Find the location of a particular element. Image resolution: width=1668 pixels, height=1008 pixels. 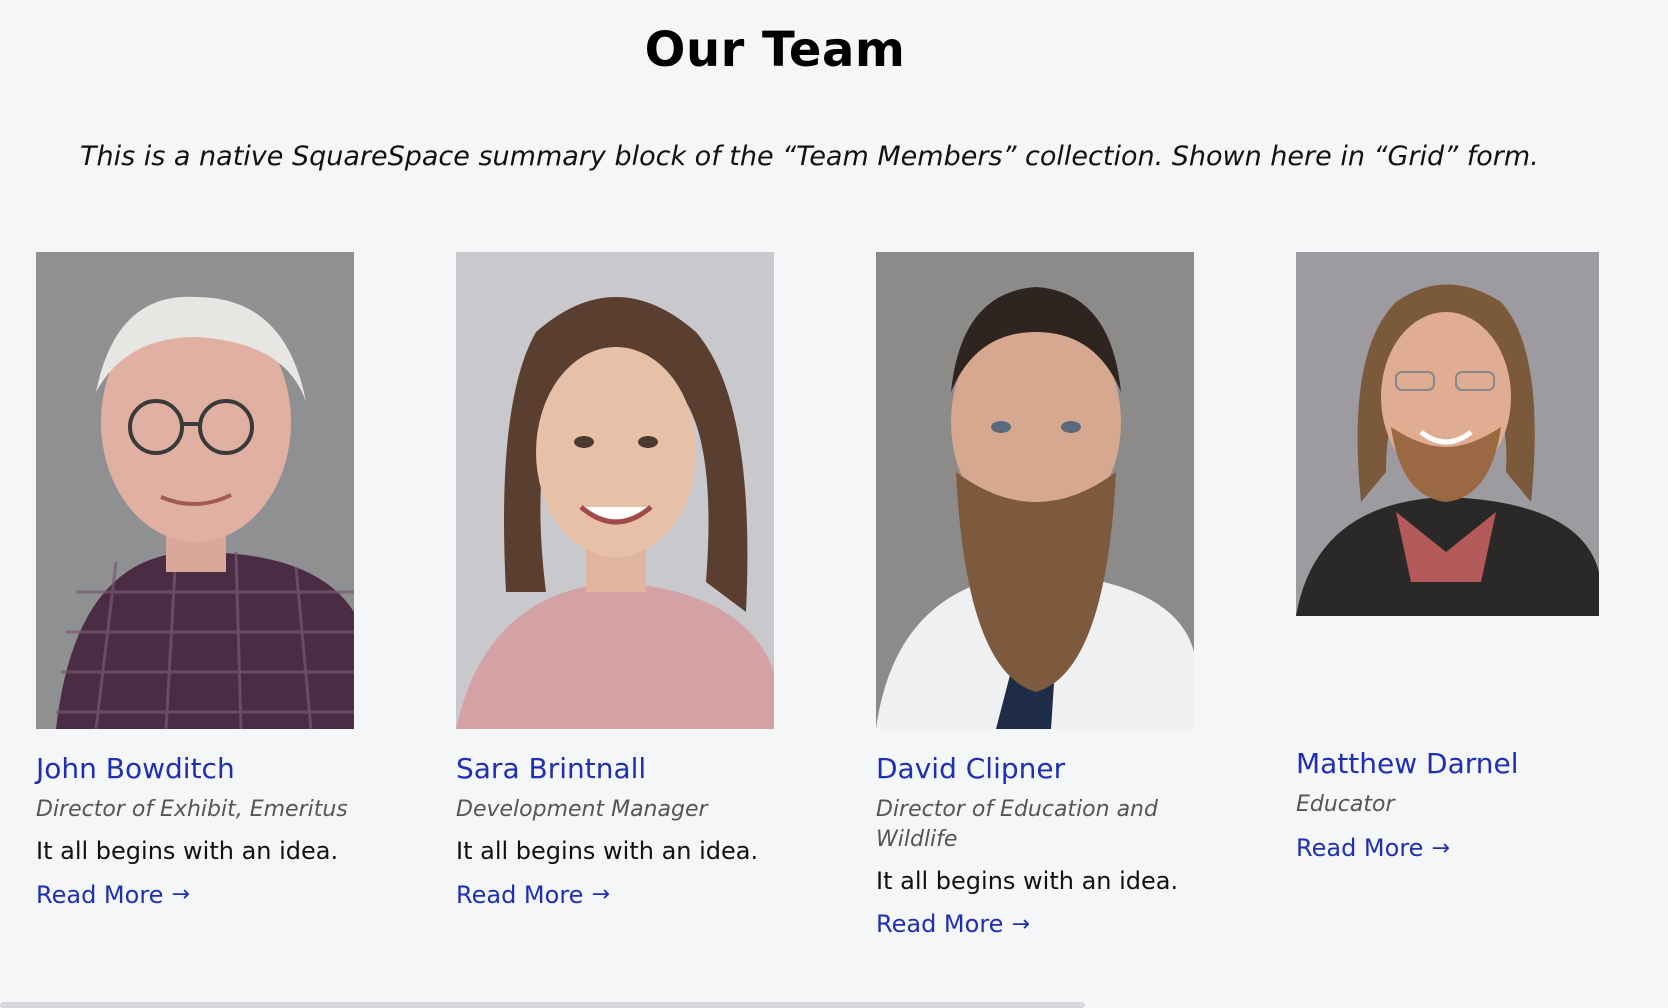

member-role: Development Manager is located at coordinates (582, 810).